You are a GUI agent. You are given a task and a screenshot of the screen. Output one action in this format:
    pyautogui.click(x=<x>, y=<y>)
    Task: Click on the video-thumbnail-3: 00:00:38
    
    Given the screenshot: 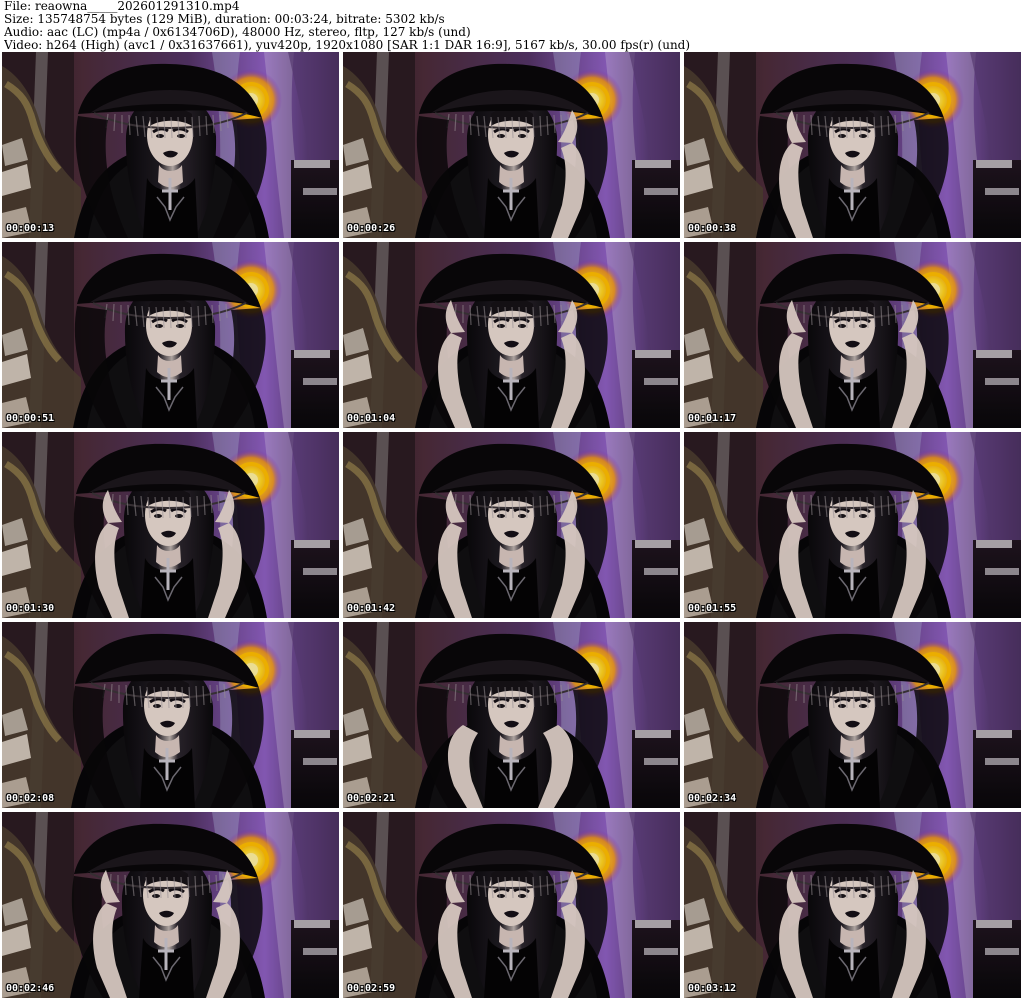 What is the action you would take?
    pyautogui.click(x=852, y=145)
    